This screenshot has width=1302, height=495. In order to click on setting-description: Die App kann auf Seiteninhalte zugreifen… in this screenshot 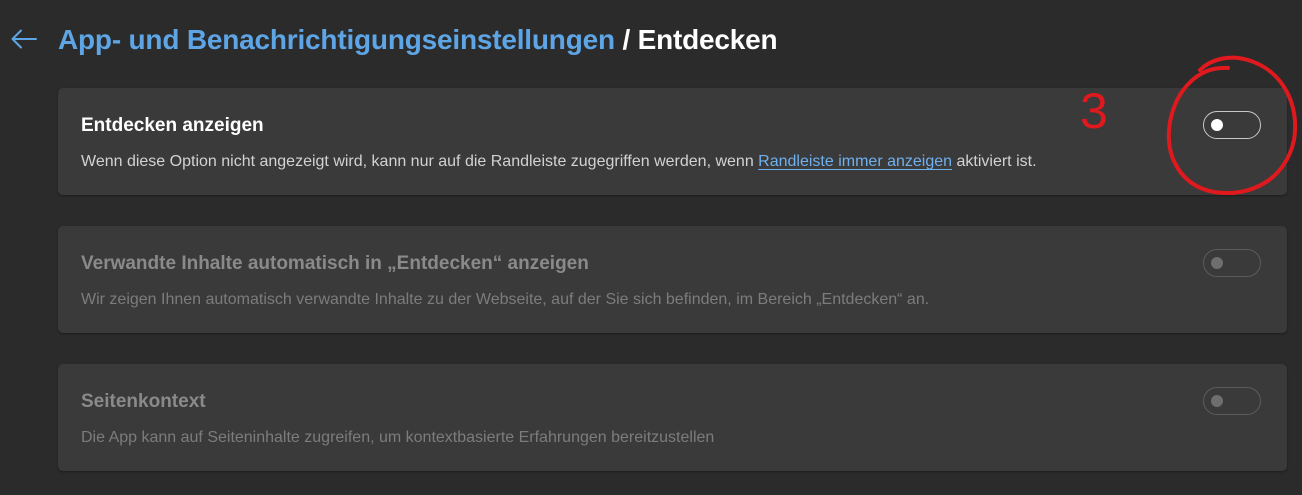, I will do `click(398, 437)`.